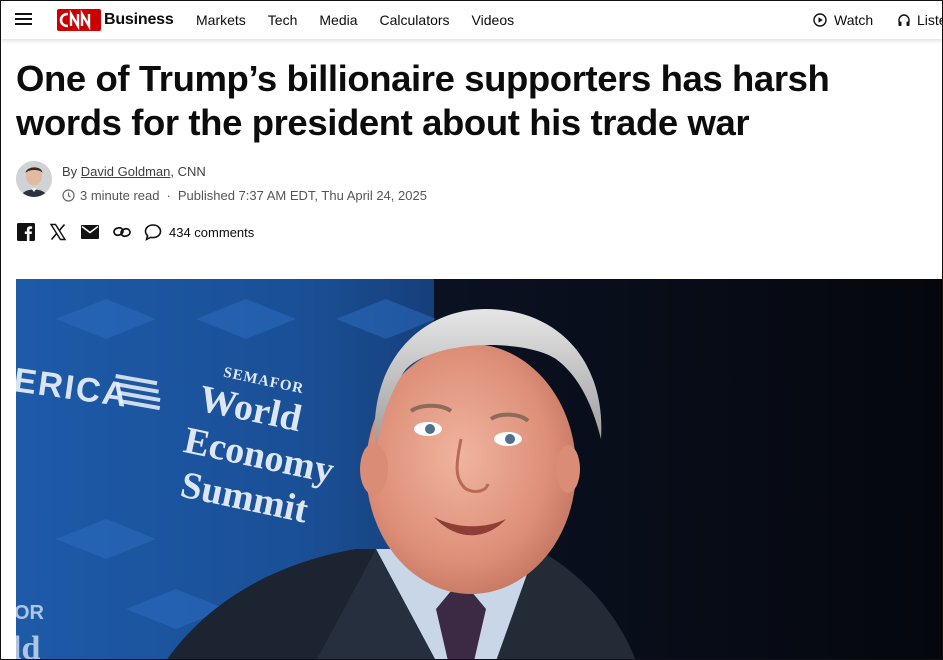 The image size is (943, 660). What do you see at coordinates (212, 232) in the screenshot?
I see `comments-count: 434 comments` at bounding box center [212, 232].